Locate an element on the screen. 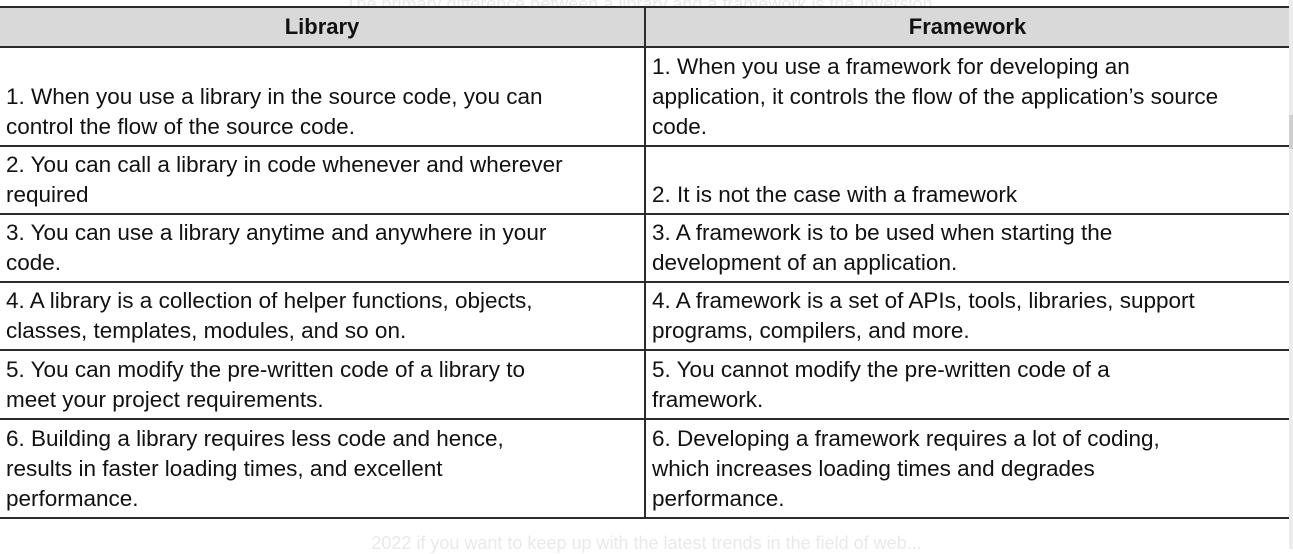 The width and height of the screenshot is (1293, 554). header-row: Library Framework is located at coordinates (644, 27).